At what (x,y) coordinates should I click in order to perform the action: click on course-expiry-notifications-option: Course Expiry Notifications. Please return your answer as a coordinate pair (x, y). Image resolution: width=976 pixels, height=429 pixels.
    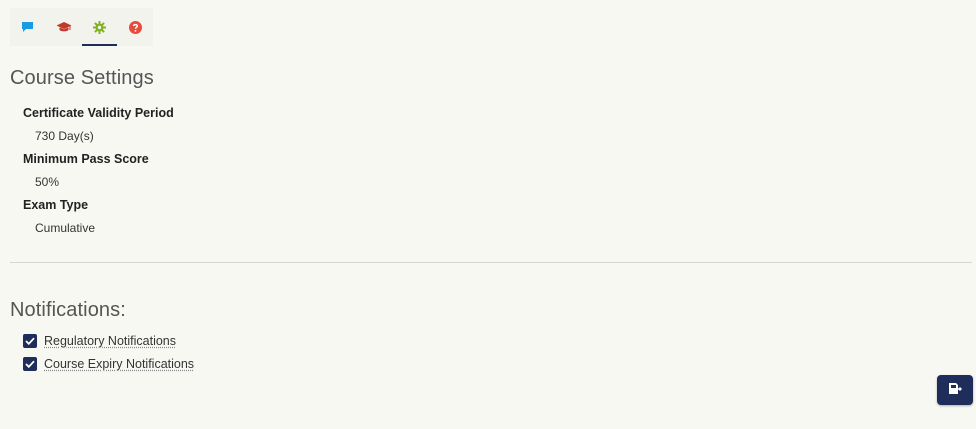
    Looking at the image, I should click on (108, 364).